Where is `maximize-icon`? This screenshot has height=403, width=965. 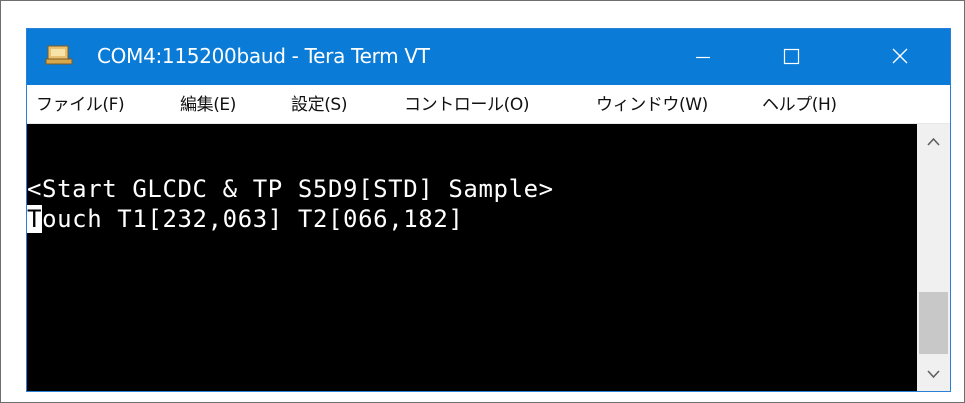
maximize-icon is located at coordinates (791, 56).